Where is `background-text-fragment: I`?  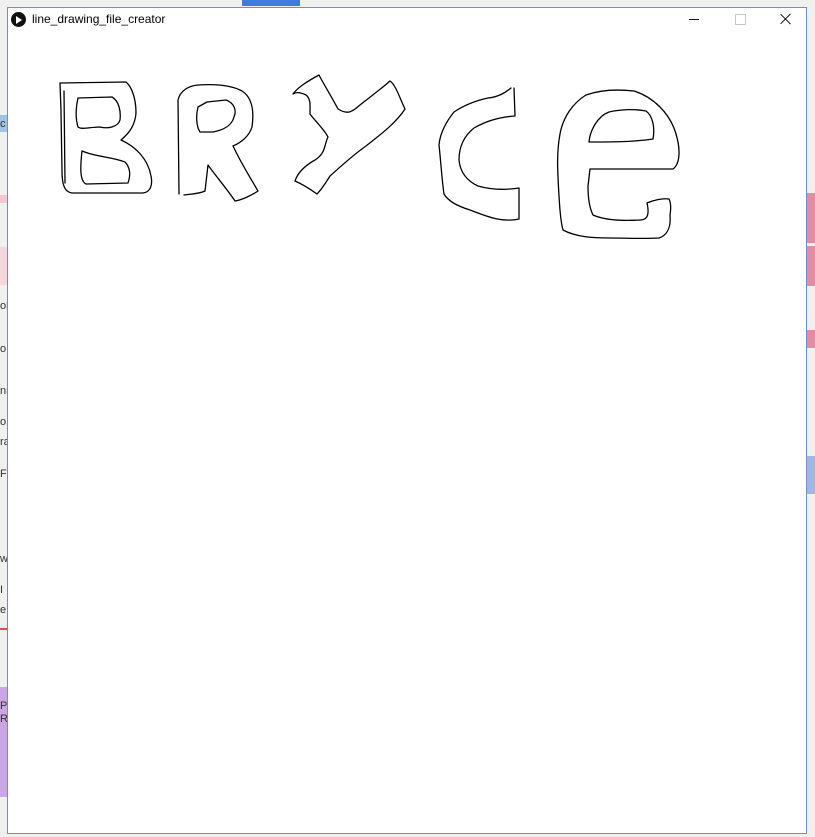
background-text-fragment: I is located at coordinates (2, 590).